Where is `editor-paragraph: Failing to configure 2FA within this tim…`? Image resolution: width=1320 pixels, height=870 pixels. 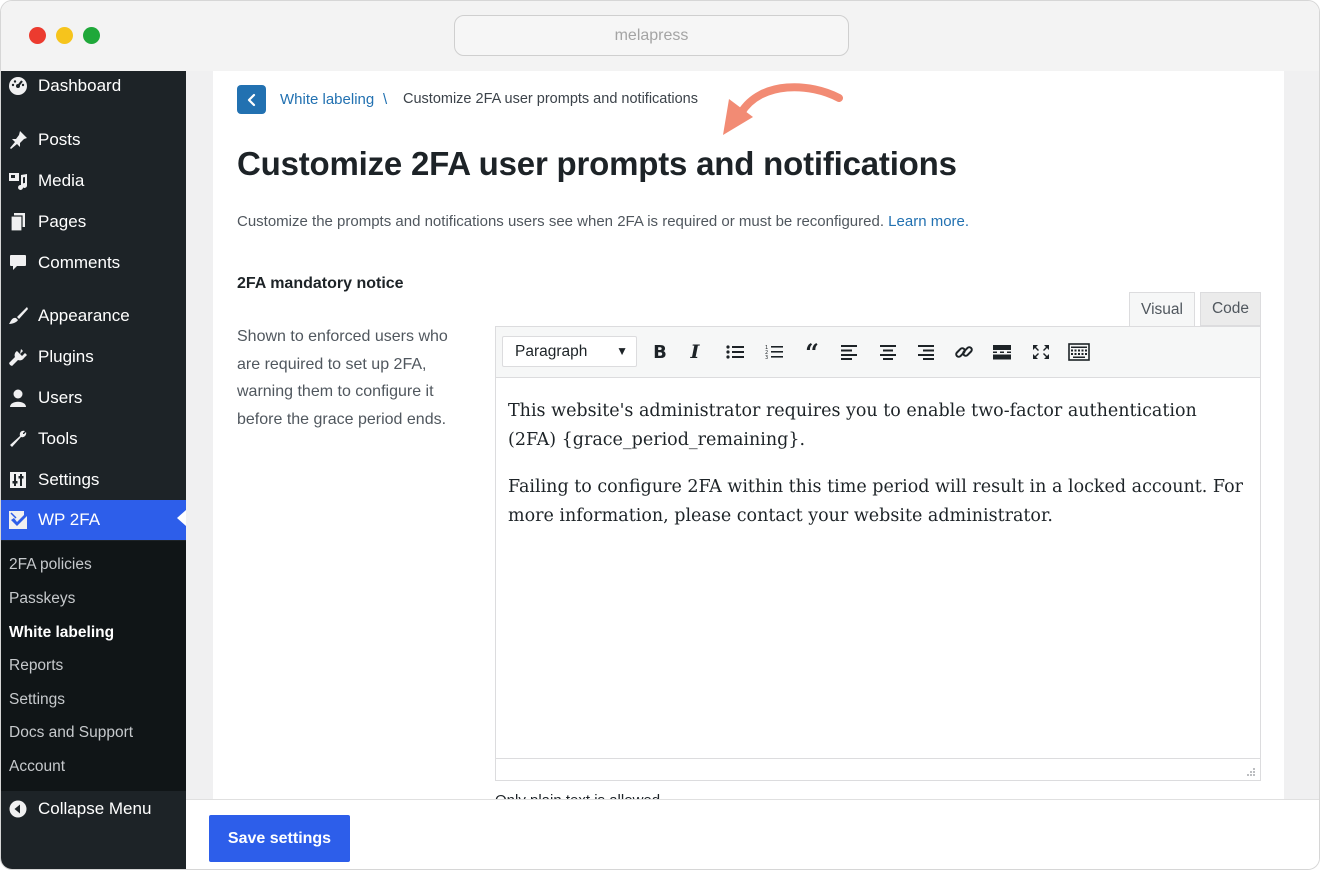
editor-paragraph: Failing to configure 2FA within this tim… is located at coordinates (875, 501).